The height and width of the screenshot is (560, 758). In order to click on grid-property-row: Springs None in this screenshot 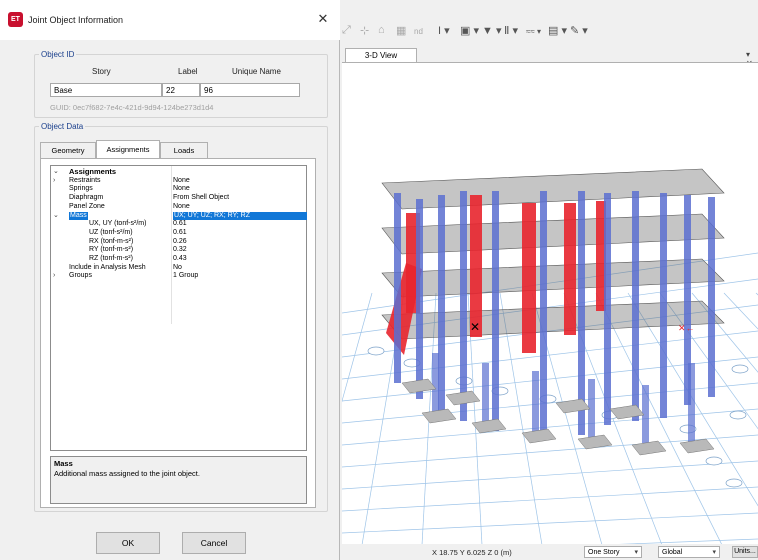, I will do `click(178, 189)`.